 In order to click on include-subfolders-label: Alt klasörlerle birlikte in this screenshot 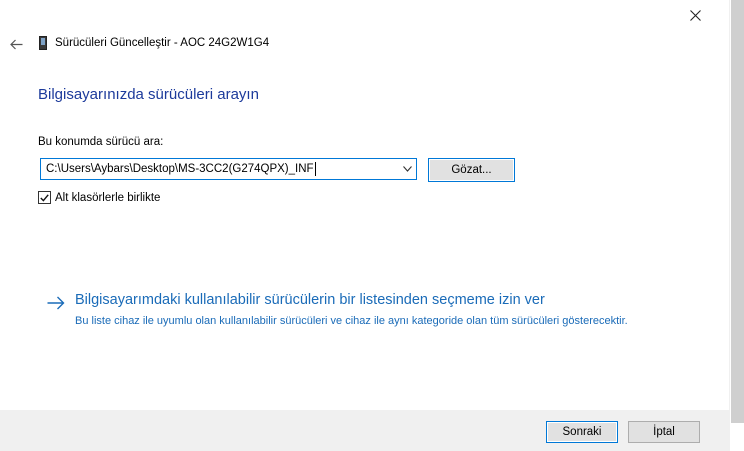, I will do `click(108, 197)`.